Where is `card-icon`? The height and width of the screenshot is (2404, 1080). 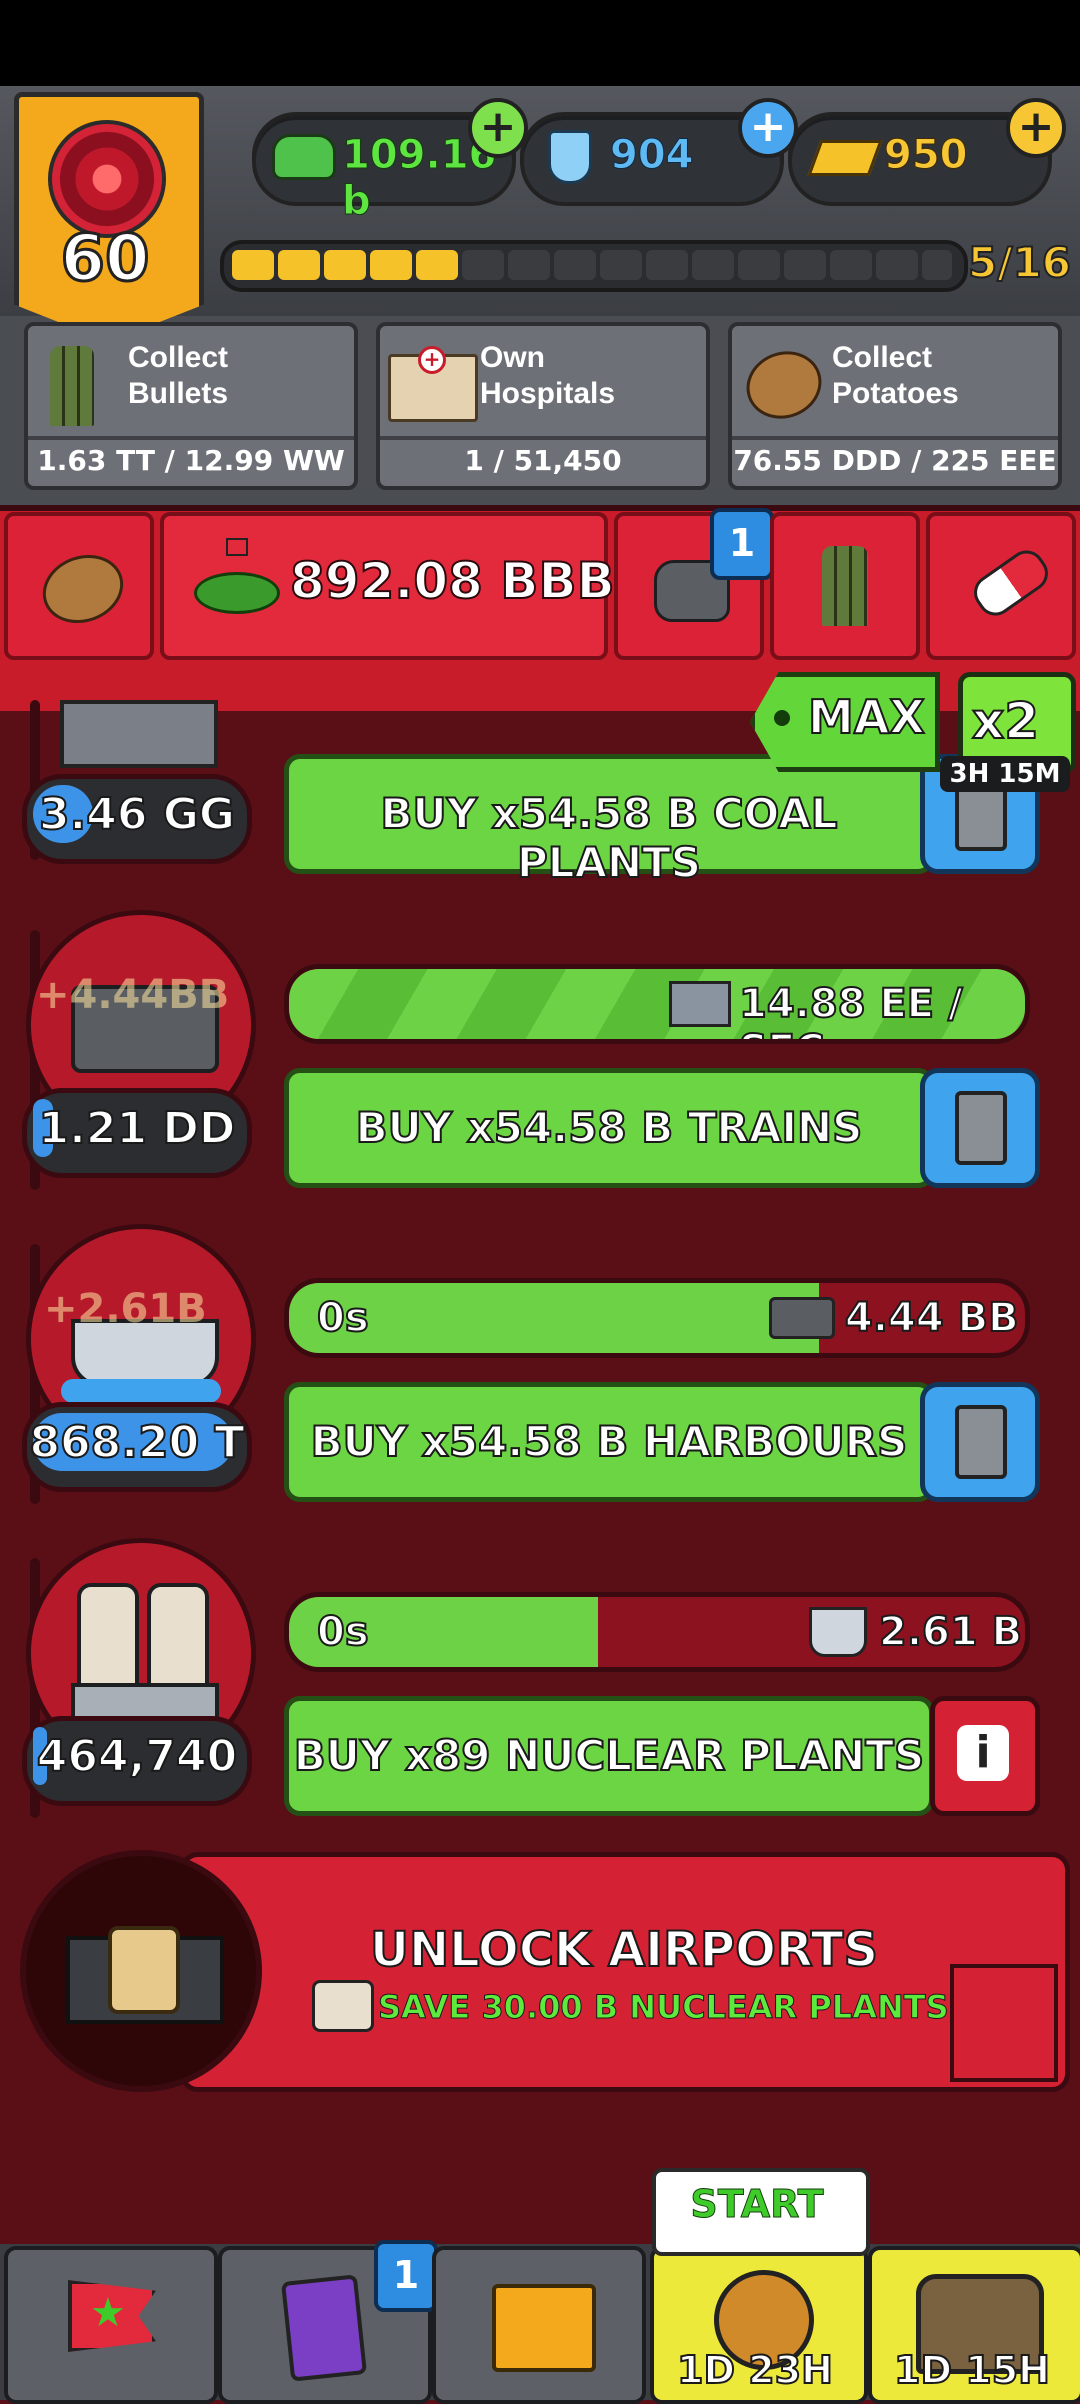 card-icon is located at coordinates (981, 1128).